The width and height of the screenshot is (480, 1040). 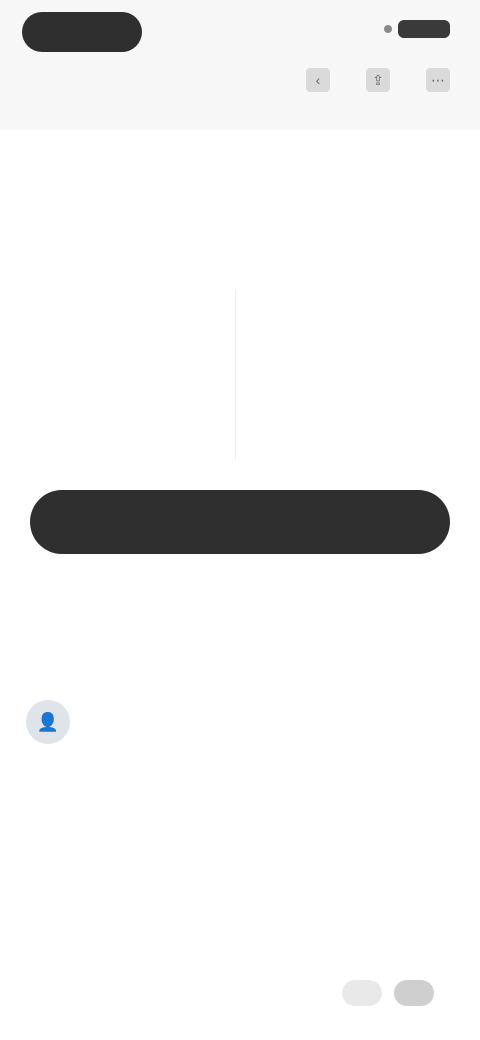 What do you see at coordinates (424, 29) in the screenshot?
I see `battery-icon` at bounding box center [424, 29].